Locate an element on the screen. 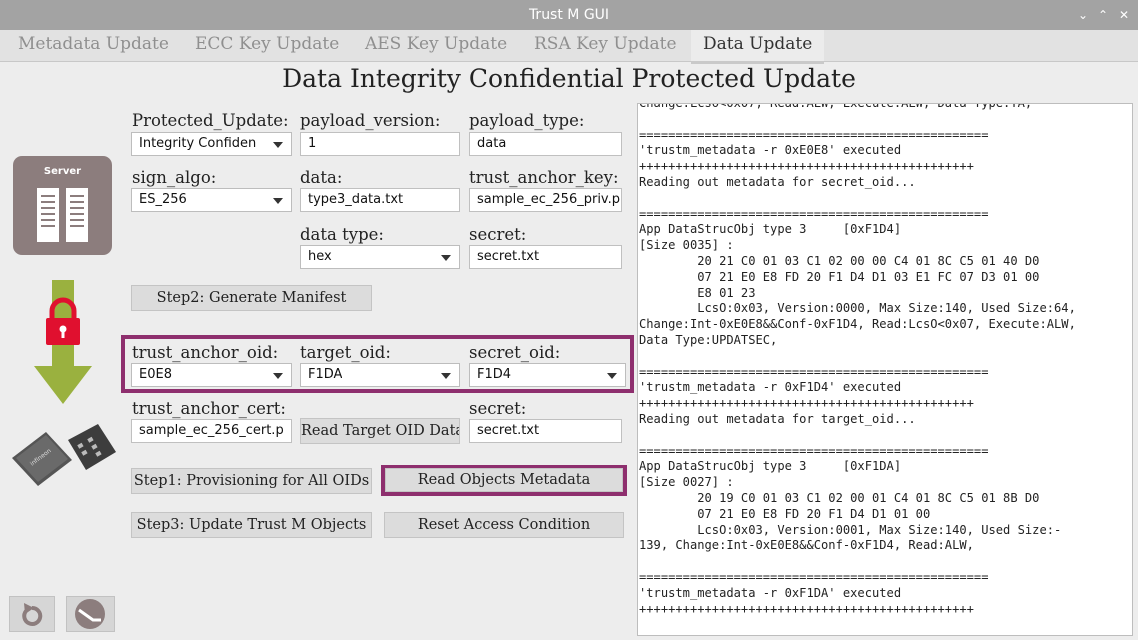 This screenshot has width=1138, height=640. tab-data-update: Data Update is located at coordinates (758, 47).